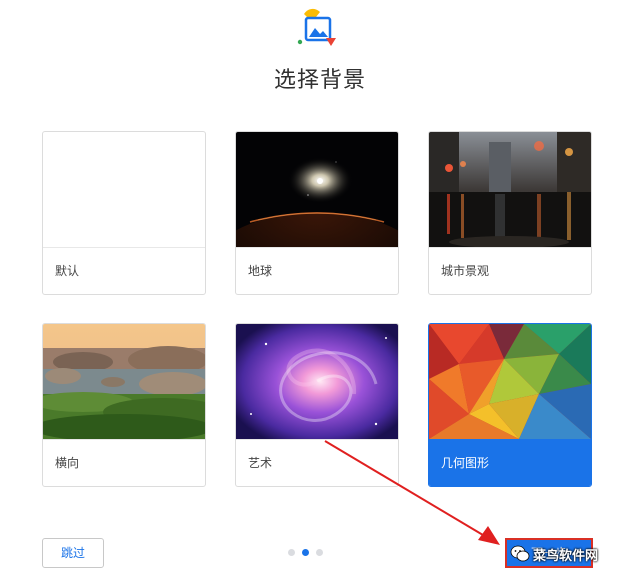 Image resolution: width=640 pixels, height=584 pixels. What do you see at coordinates (510, 189) in the screenshot?
I see `cityscape-thumbnail` at bounding box center [510, 189].